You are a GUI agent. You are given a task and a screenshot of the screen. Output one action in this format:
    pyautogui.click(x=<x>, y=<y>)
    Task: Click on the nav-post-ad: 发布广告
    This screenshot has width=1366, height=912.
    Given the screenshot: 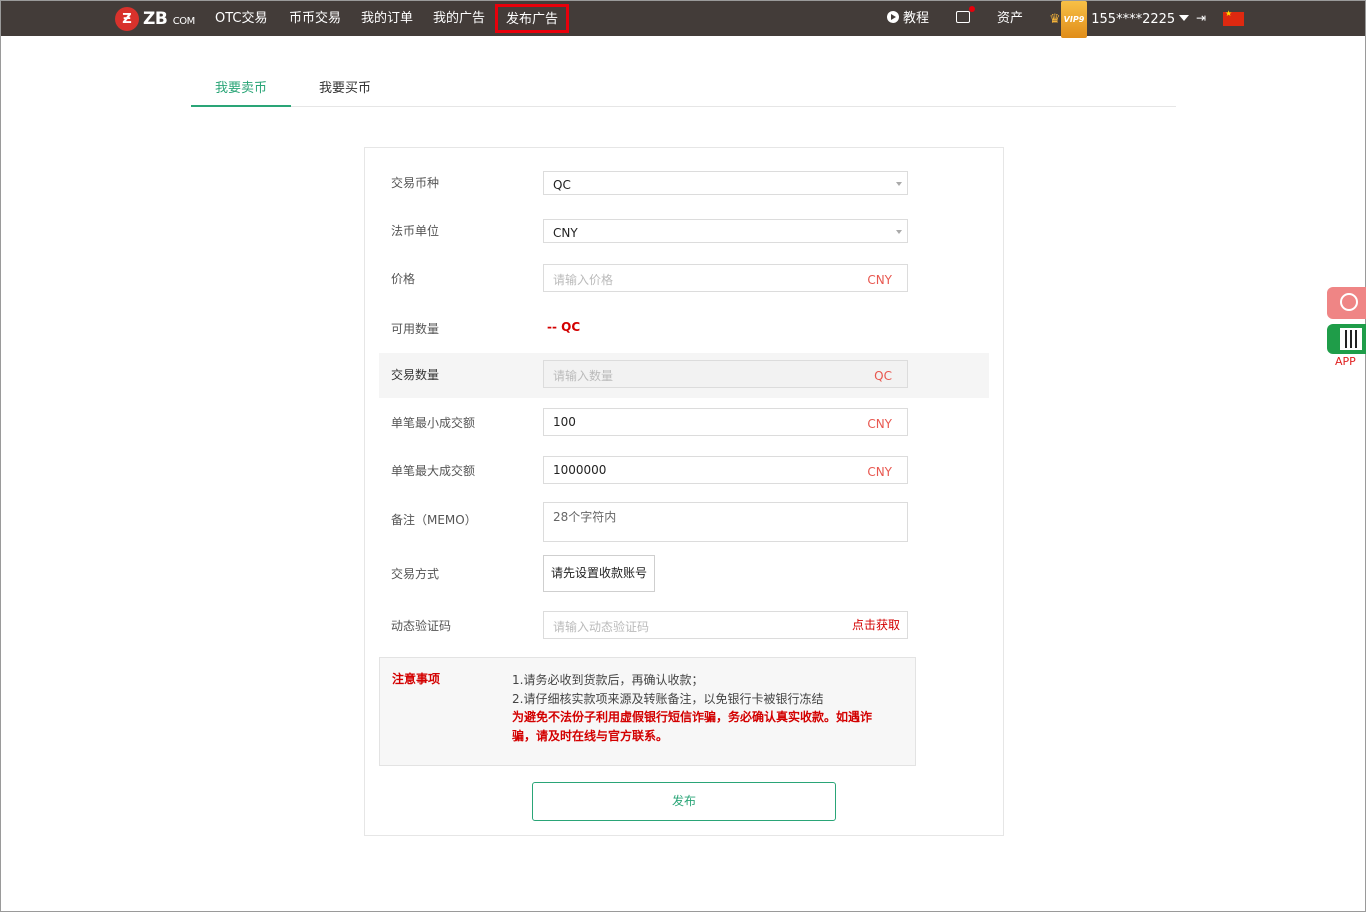 What is the action you would take?
    pyautogui.click(x=532, y=18)
    